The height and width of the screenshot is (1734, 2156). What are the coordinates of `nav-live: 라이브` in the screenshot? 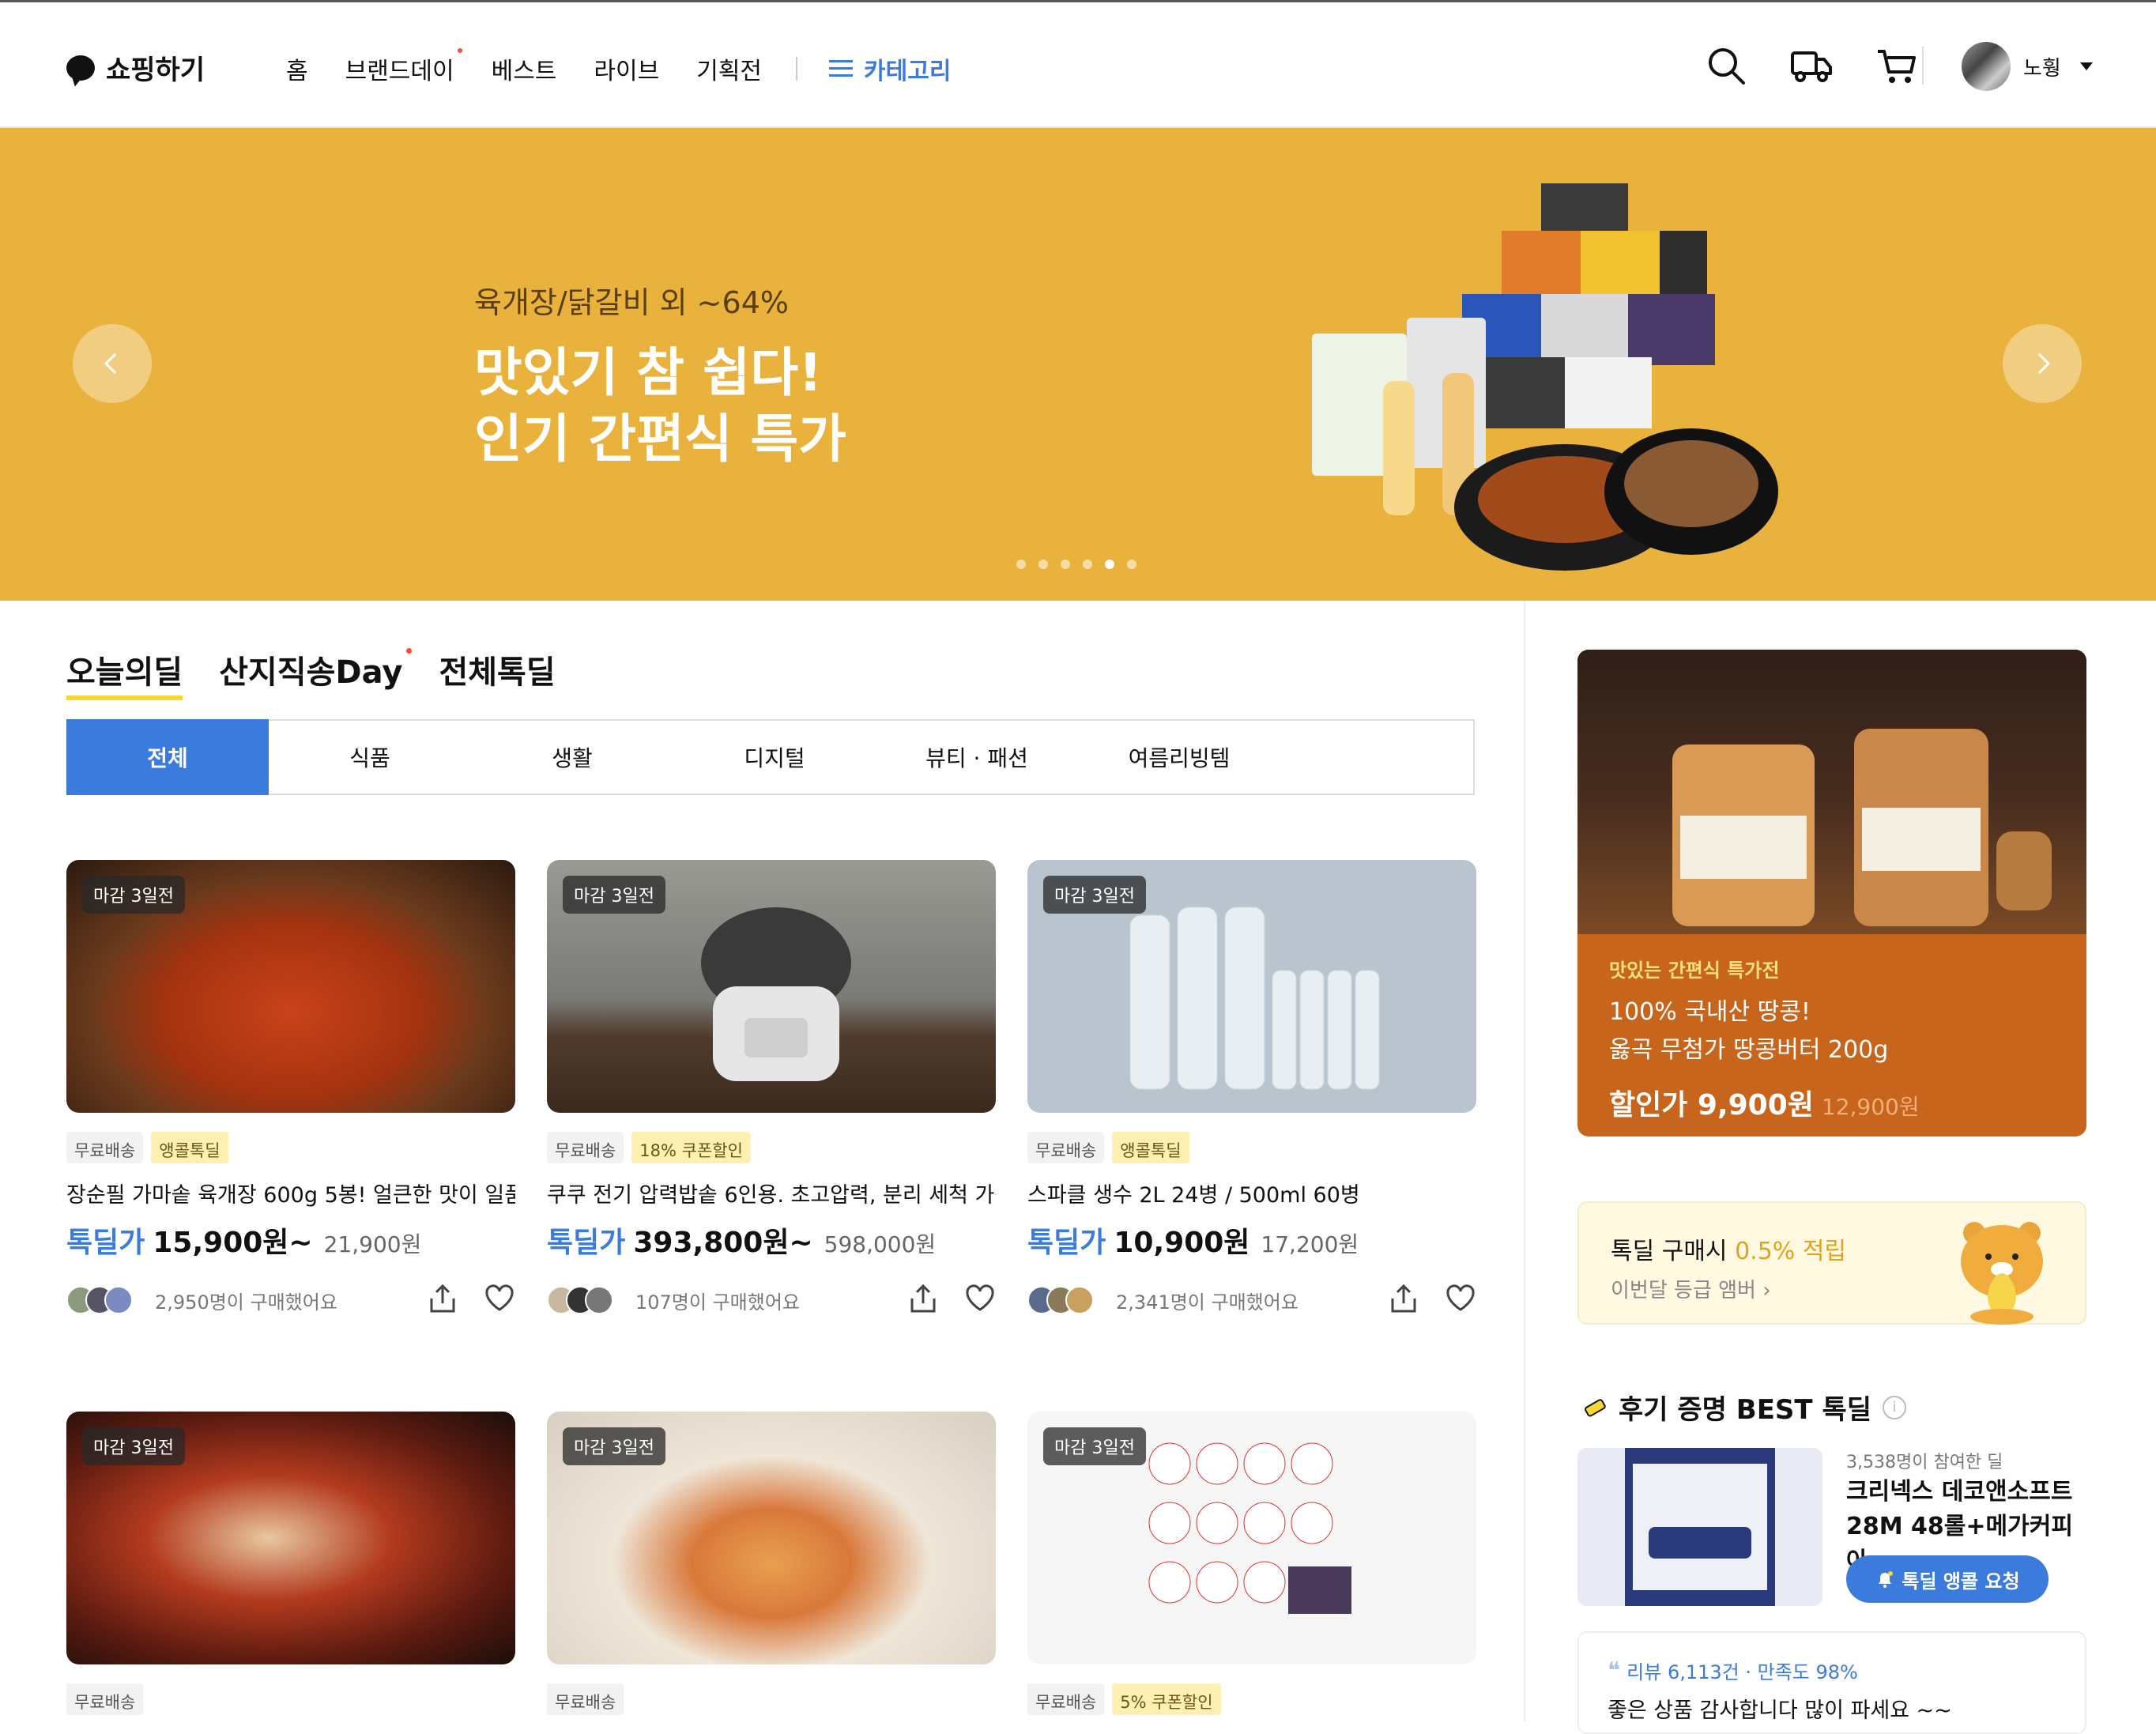 It's located at (626, 68).